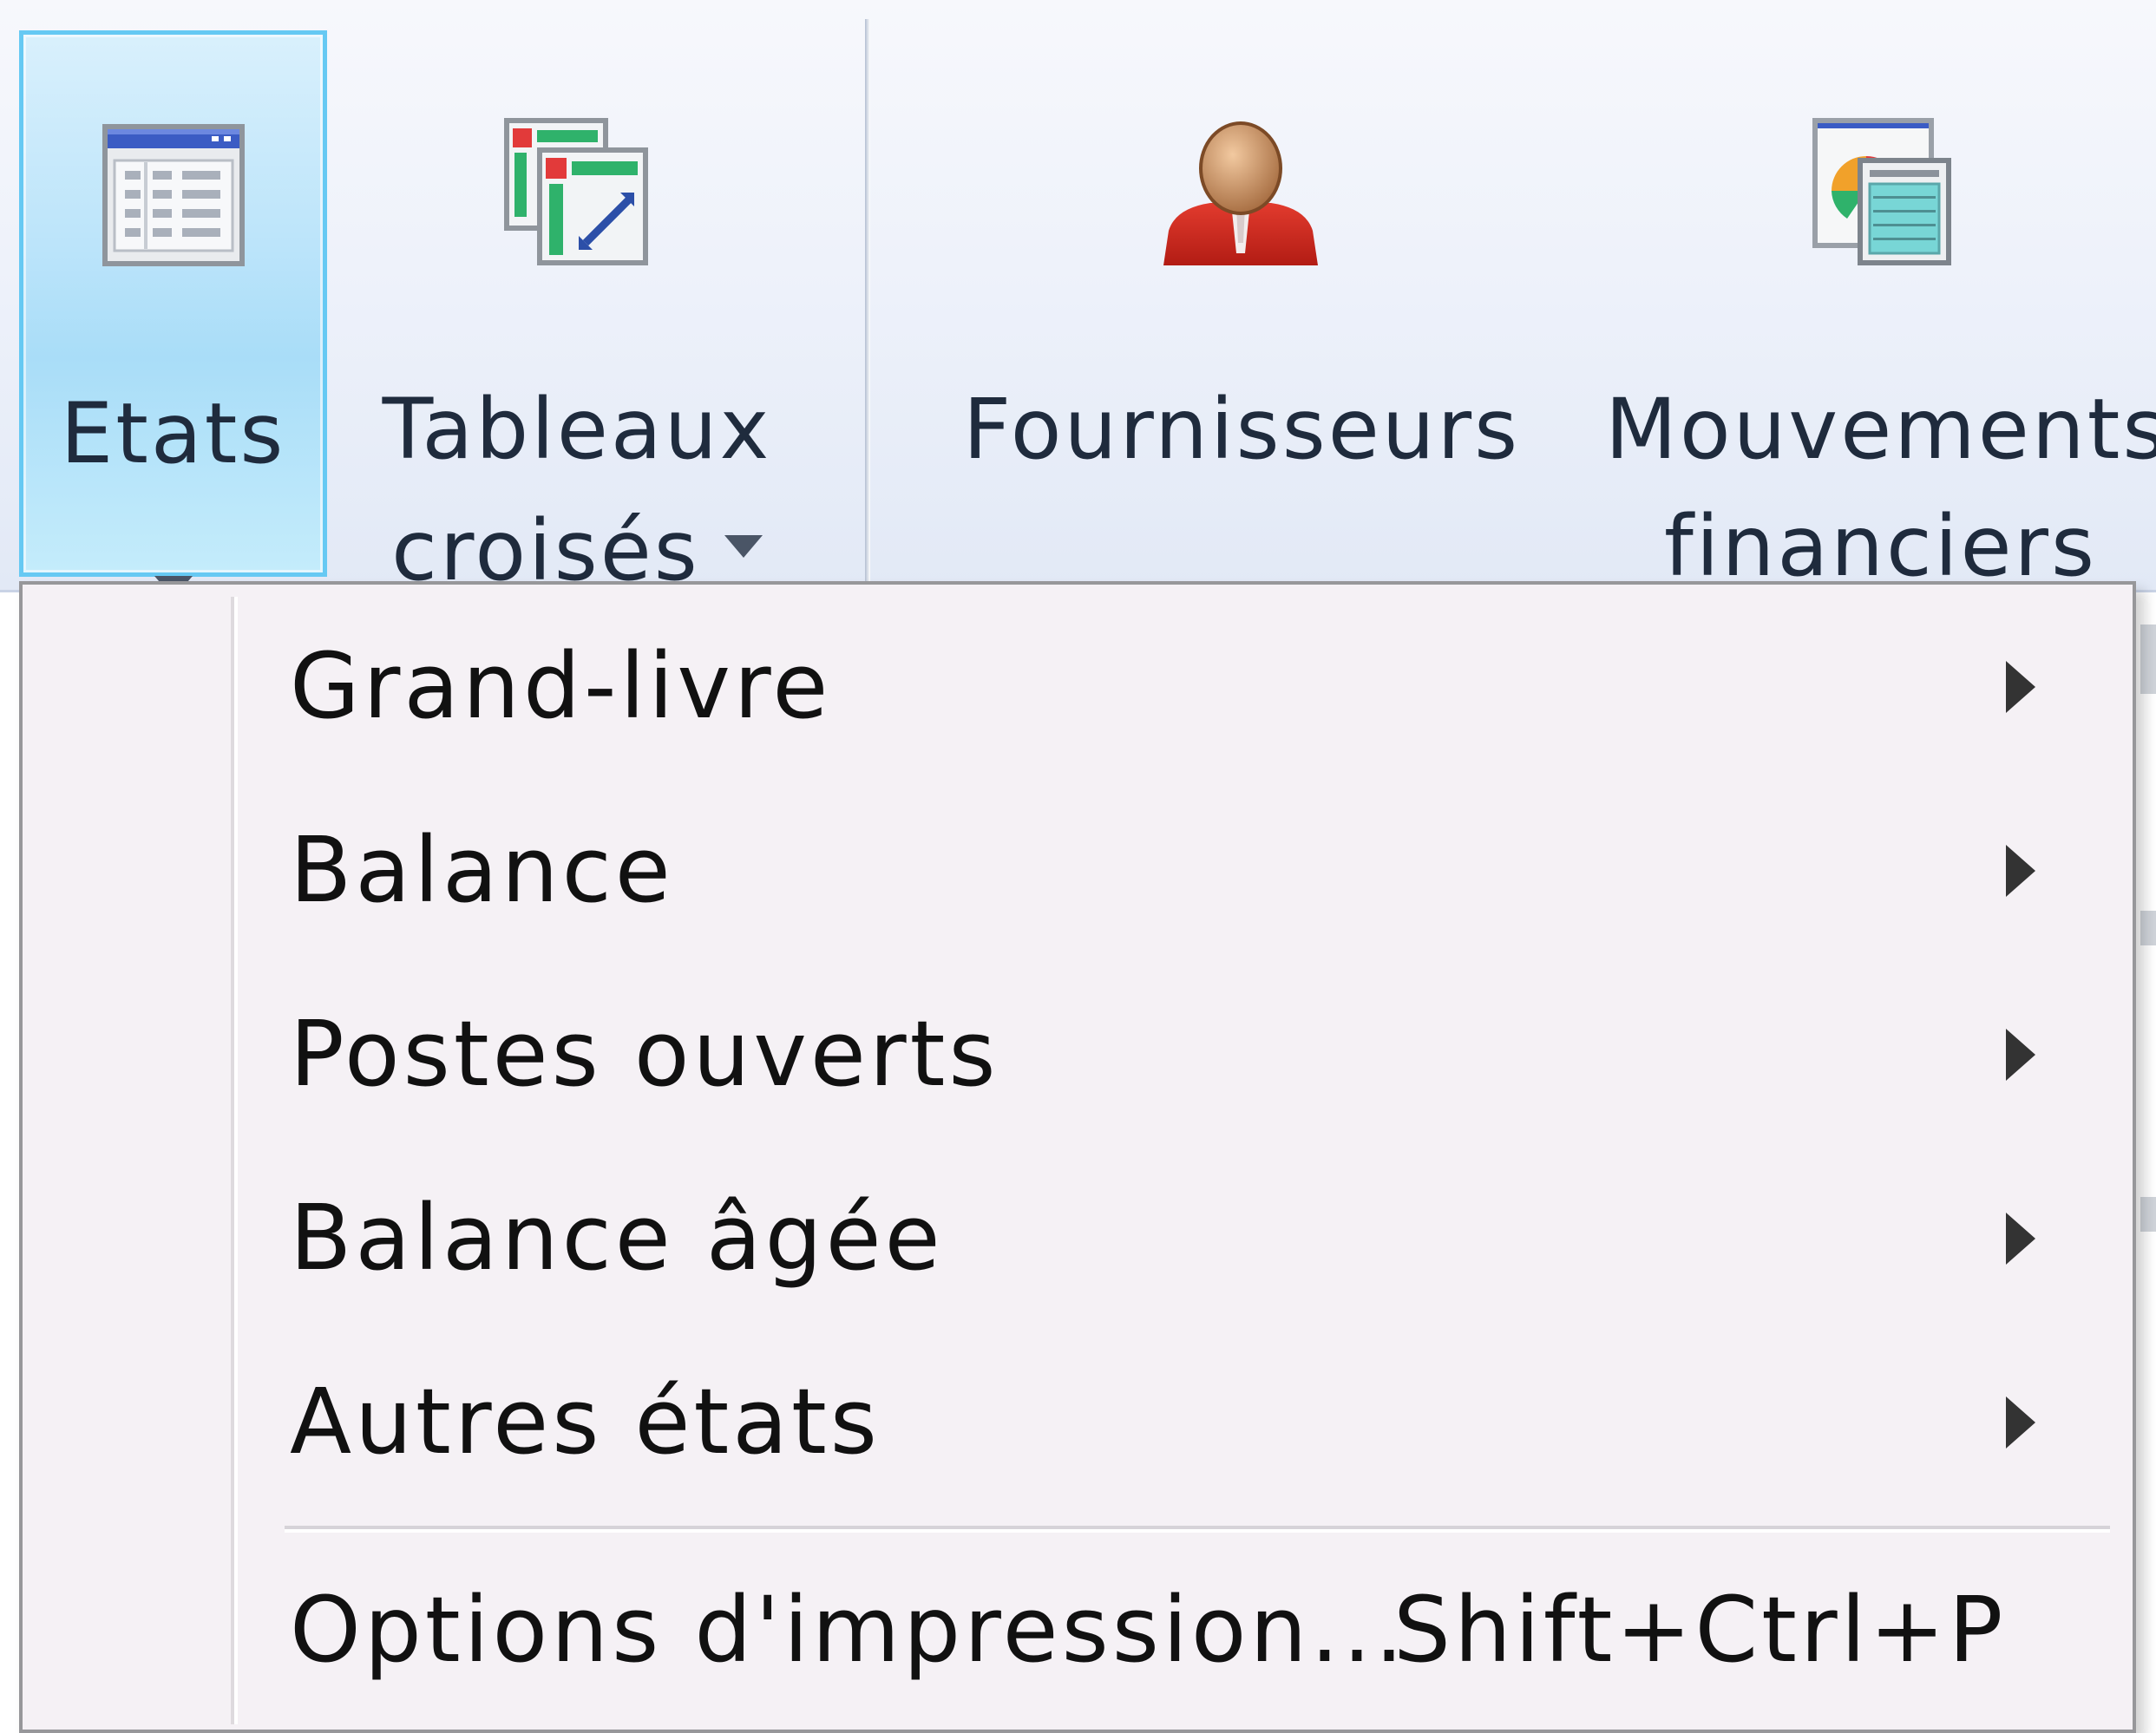 The image size is (2156, 1733). I want to click on fournisseurs-button: Fournisseurs, so click(1240, 304).